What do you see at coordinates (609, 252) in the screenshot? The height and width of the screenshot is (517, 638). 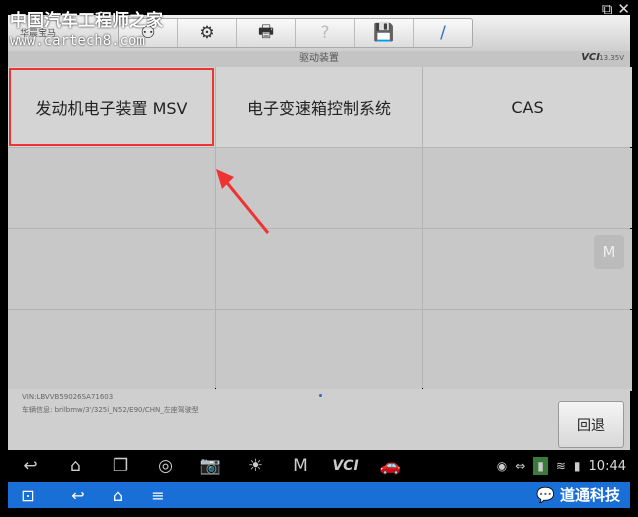 I see `floating-m-button: M` at bounding box center [609, 252].